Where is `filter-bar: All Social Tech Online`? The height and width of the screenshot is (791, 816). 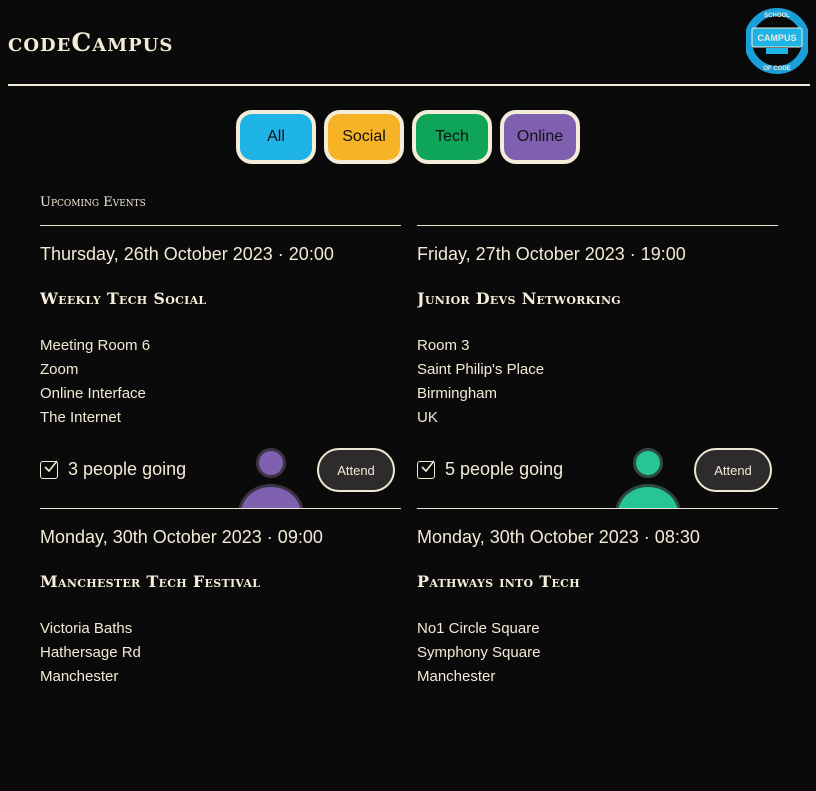
filter-bar: All Social Tech Online is located at coordinates (408, 137).